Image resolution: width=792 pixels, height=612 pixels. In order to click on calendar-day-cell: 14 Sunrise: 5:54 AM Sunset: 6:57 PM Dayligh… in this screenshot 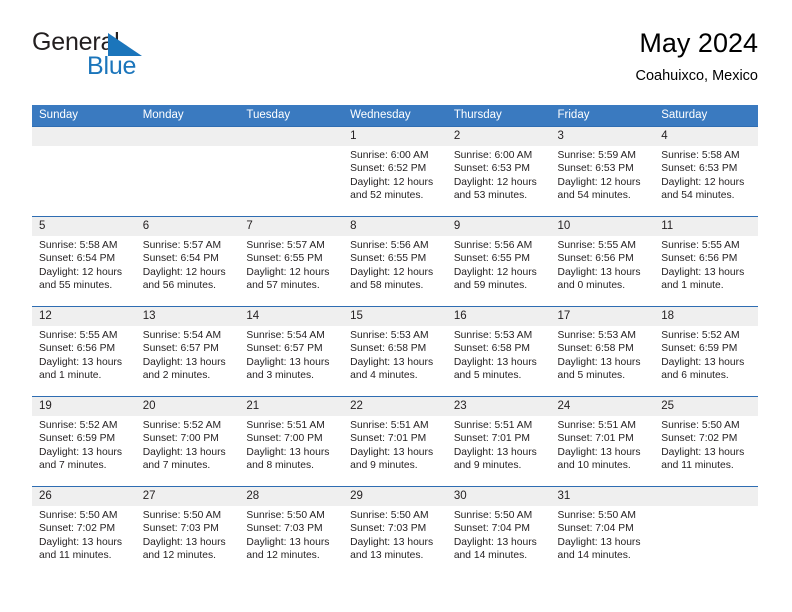, I will do `click(291, 351)`.